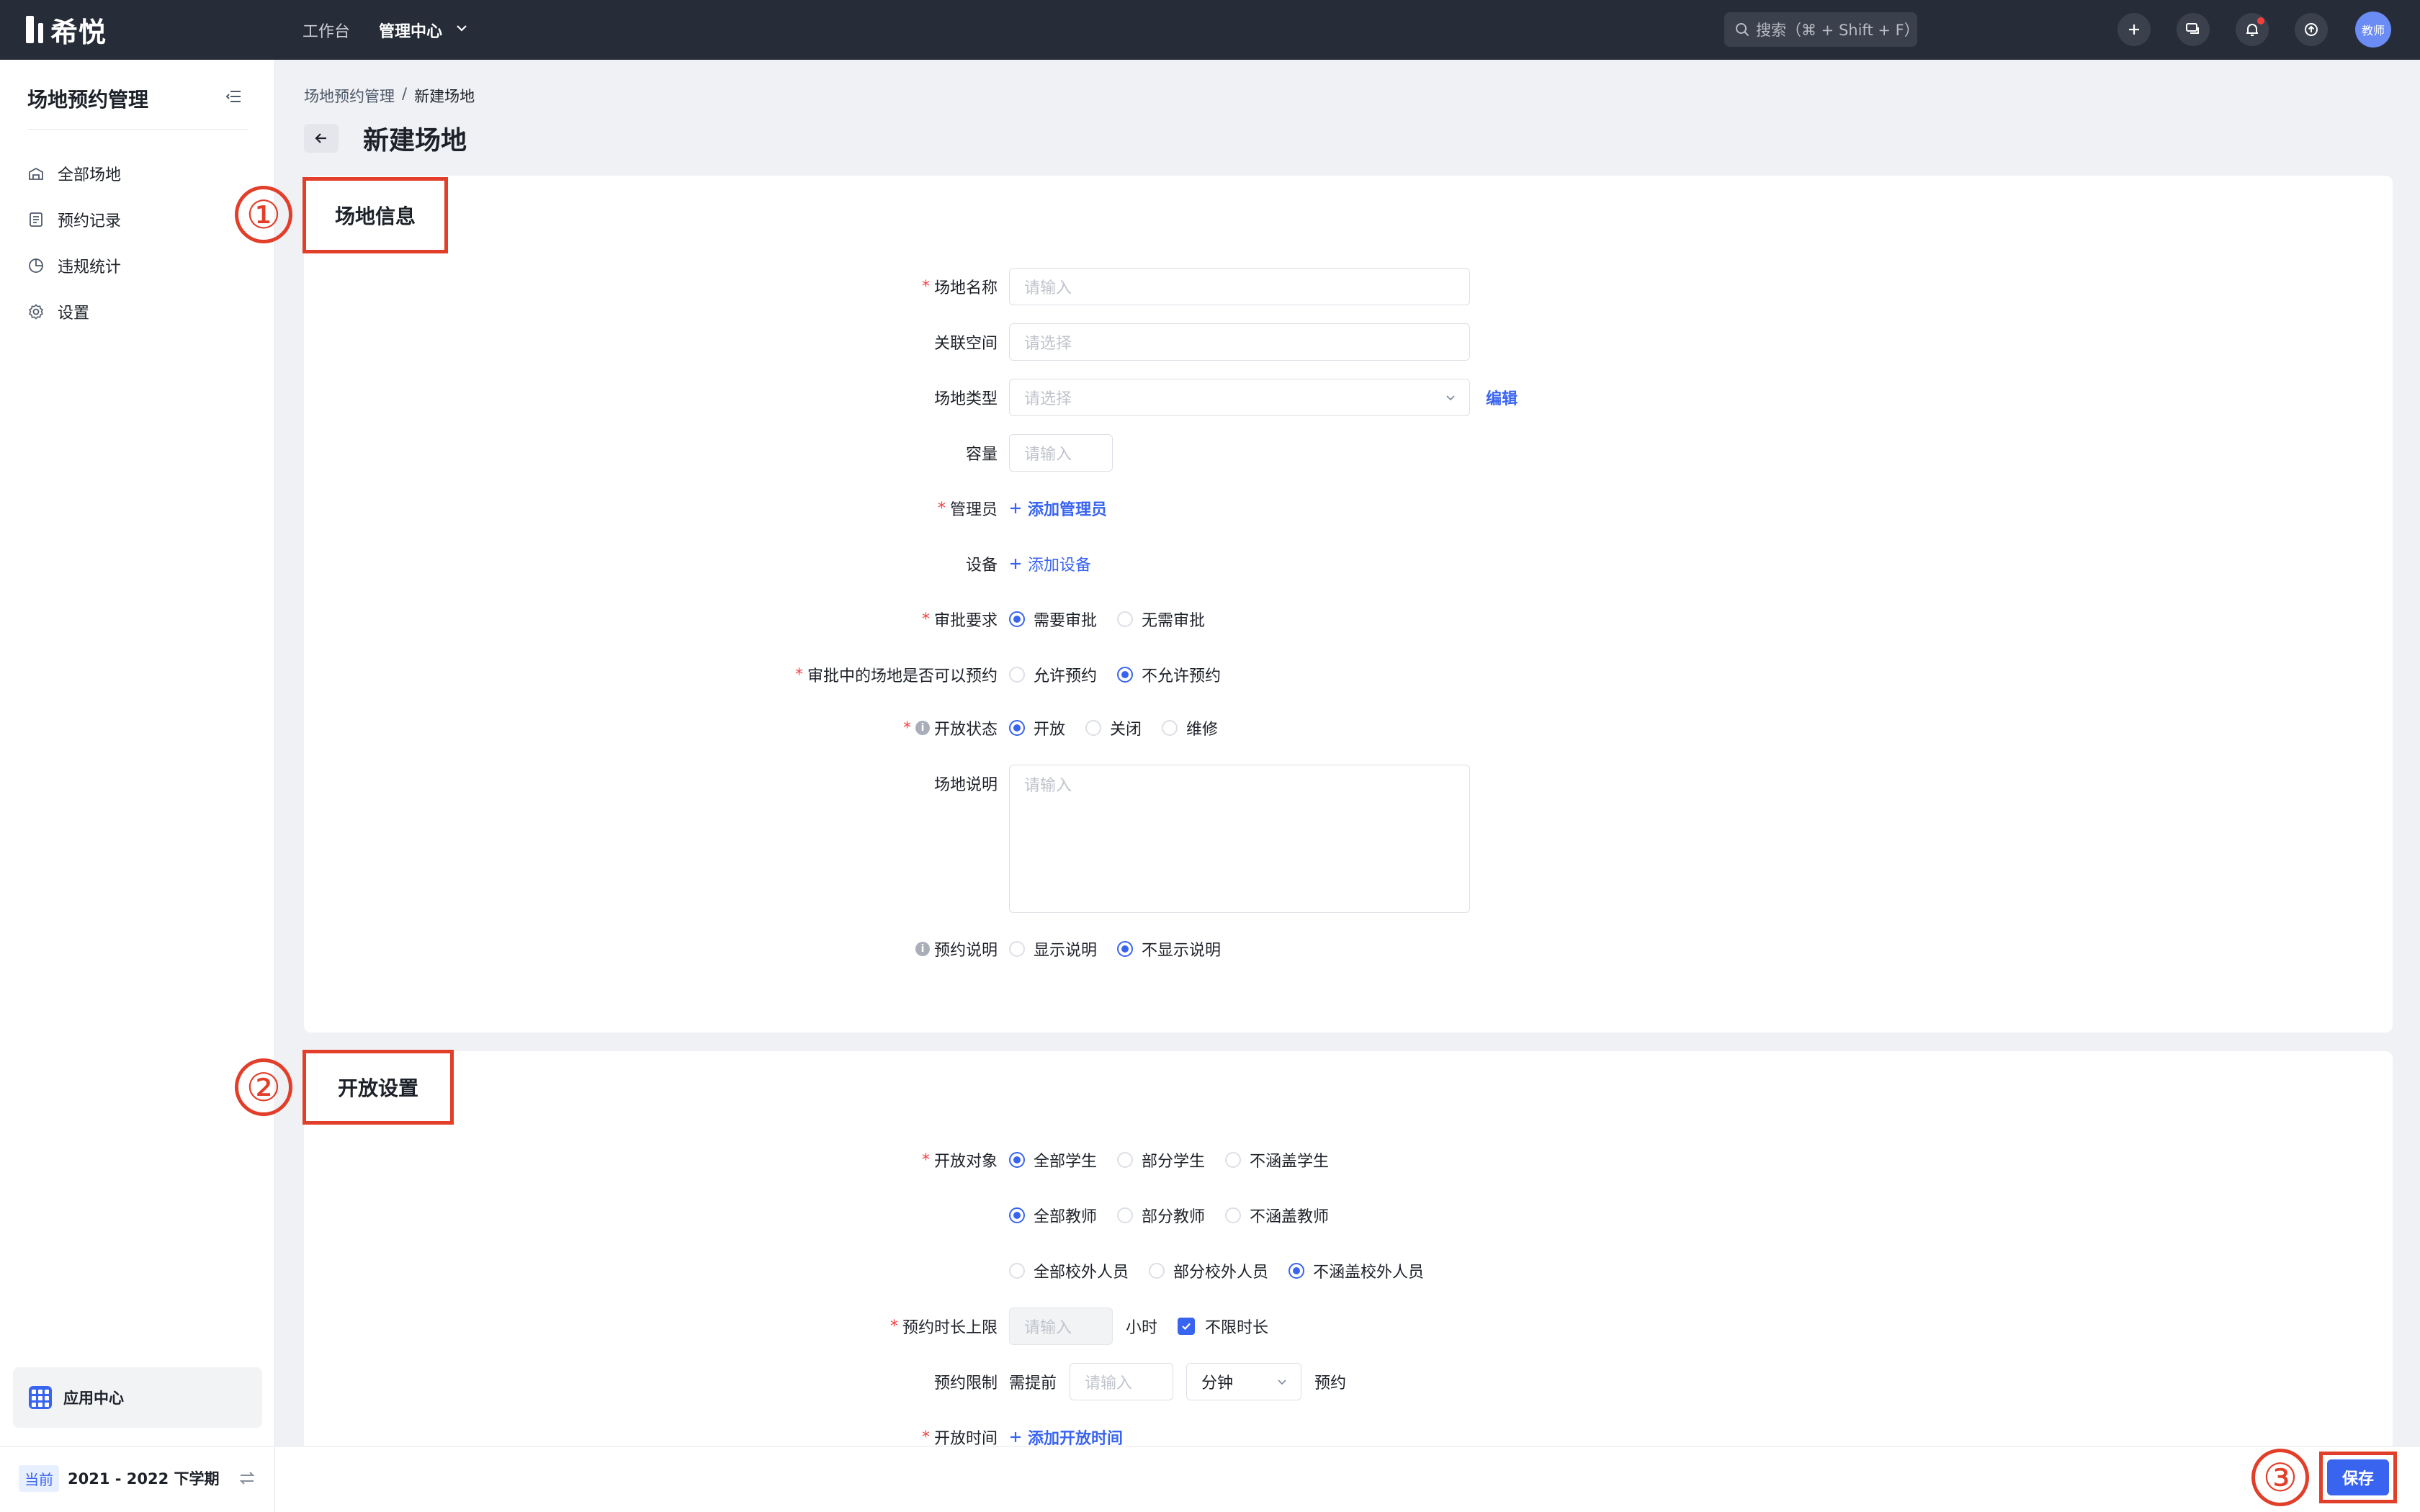 This screenshot has height=1512, width=2420. I want to click on radio-hide-description: 不显示说明, so click(1169, 948).